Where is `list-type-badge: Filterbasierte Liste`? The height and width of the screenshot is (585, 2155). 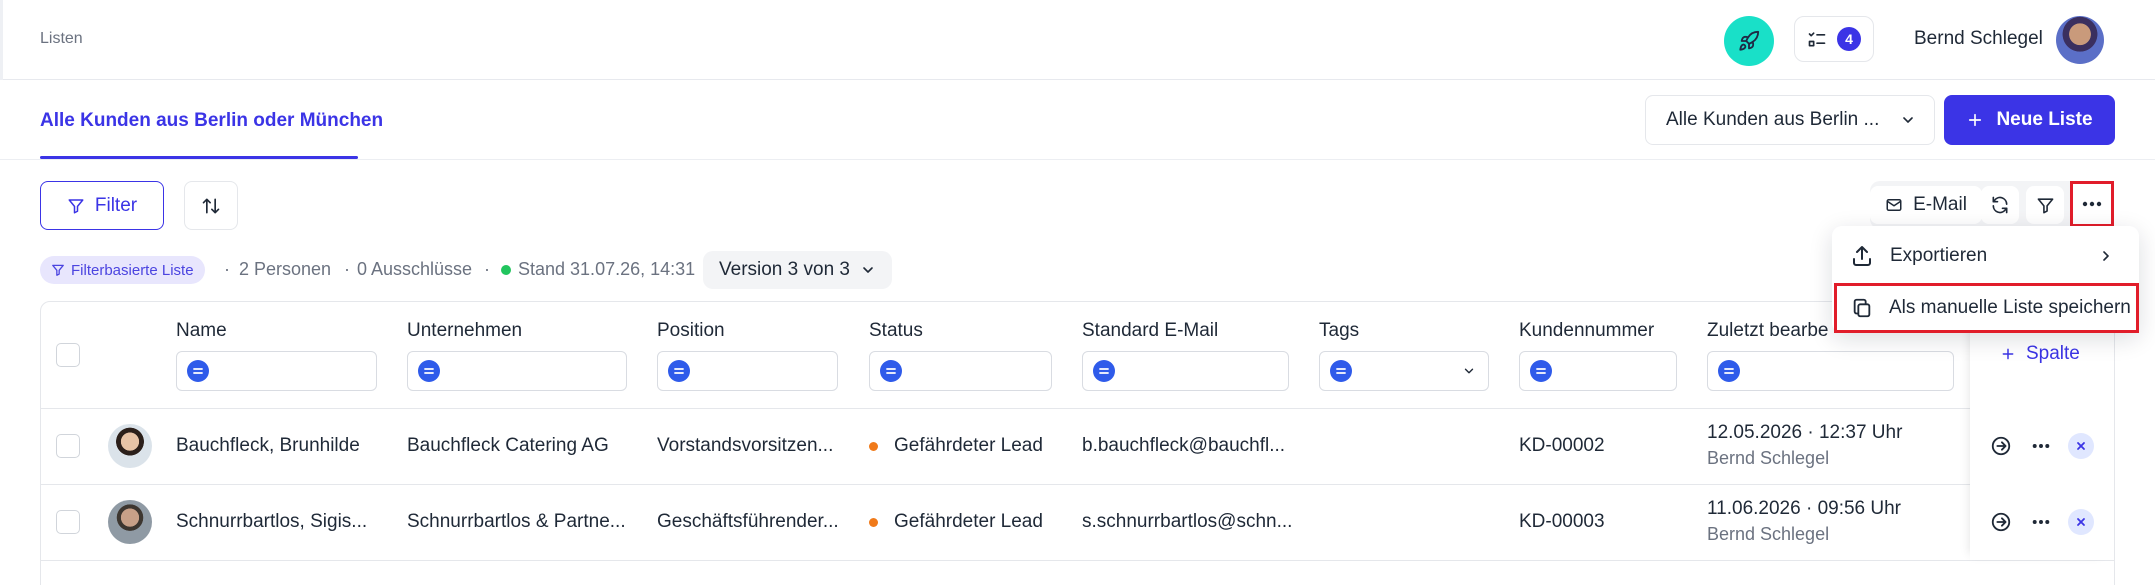
list-type-badge: Filterbasierte Liste is located at coordinates (122, 270).